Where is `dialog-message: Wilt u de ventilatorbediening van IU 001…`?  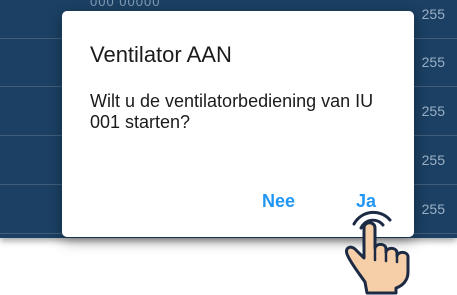
dialog-message: Wilt u de ventilatorbediening van IU 001… is located at coordinates (232, 111).